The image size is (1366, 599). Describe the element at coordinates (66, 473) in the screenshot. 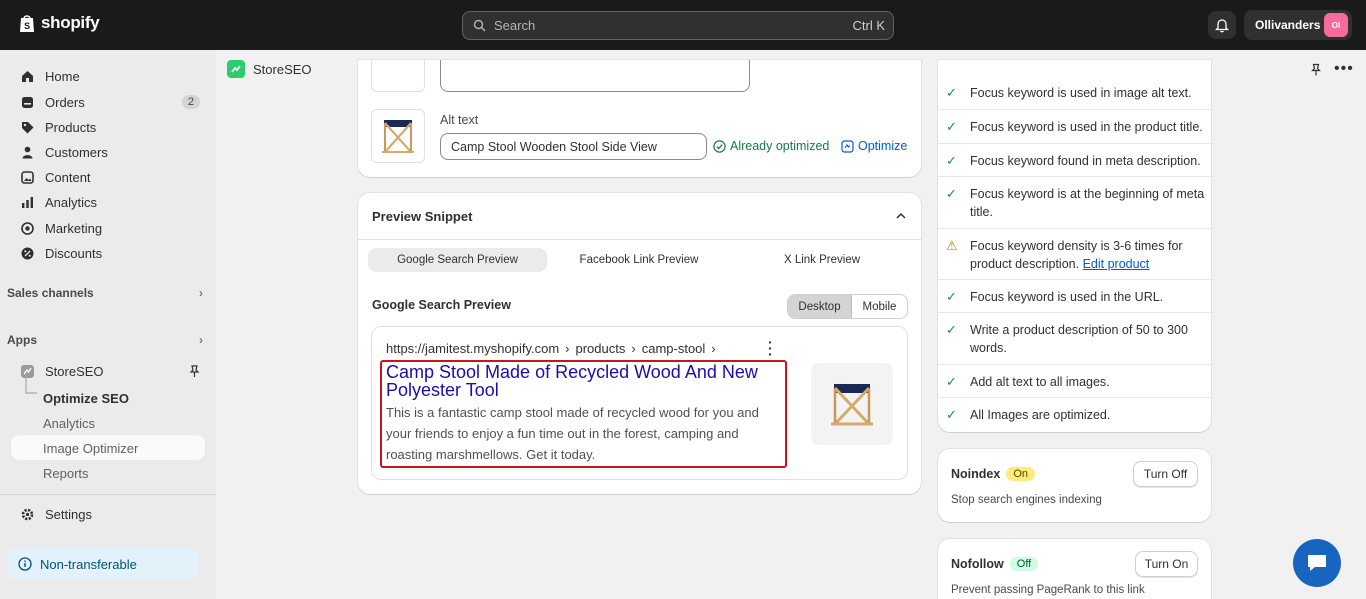

I see `sidebar-subitem-reports: Reports` at that location.